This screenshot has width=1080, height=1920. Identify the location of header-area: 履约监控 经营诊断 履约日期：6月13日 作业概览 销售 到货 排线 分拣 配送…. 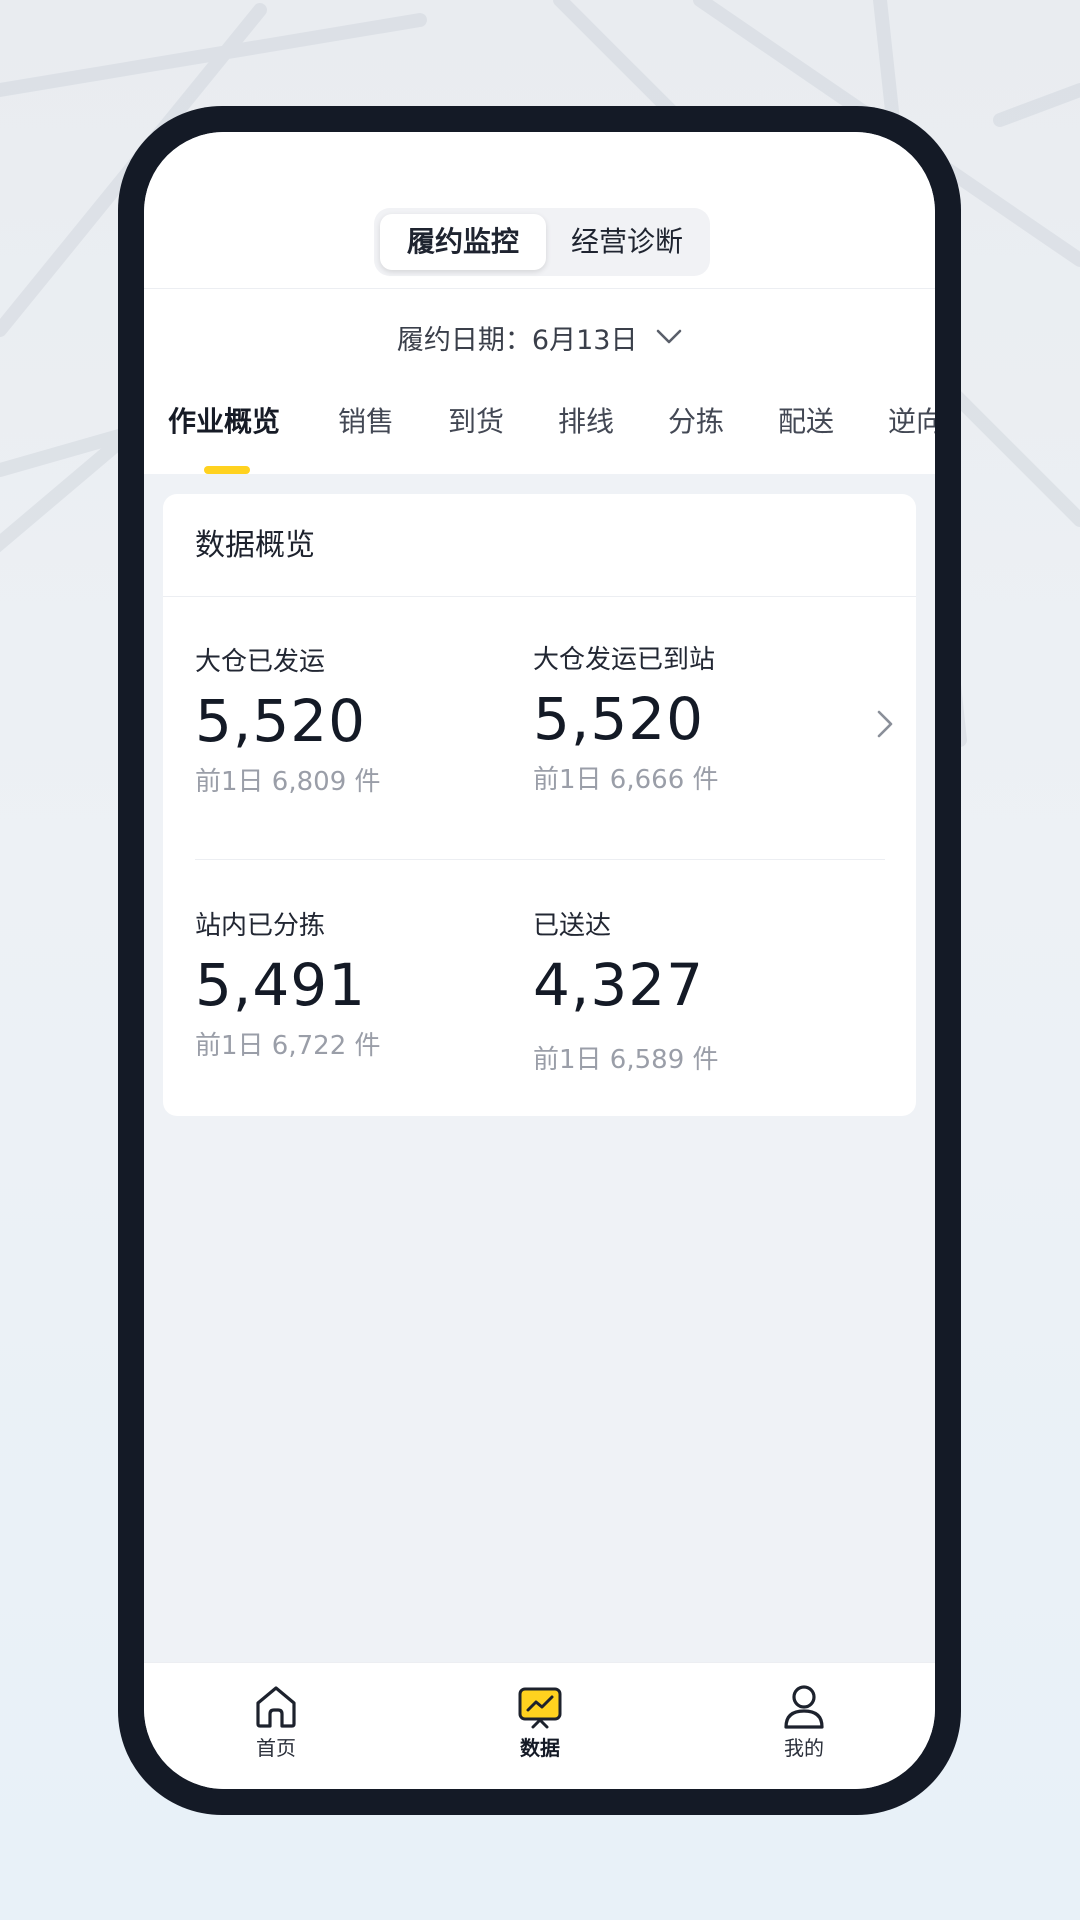
(539, 303).